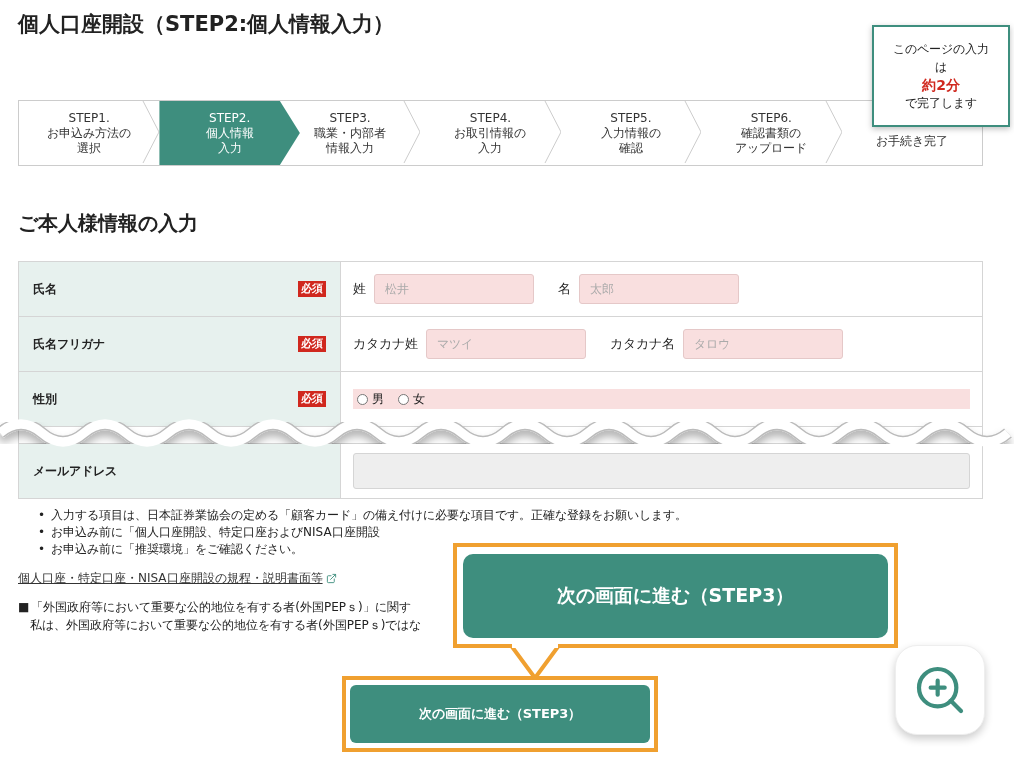 The image size is (1014, 766). I want to click on field-label: メールアドレス, so click(75, 471).